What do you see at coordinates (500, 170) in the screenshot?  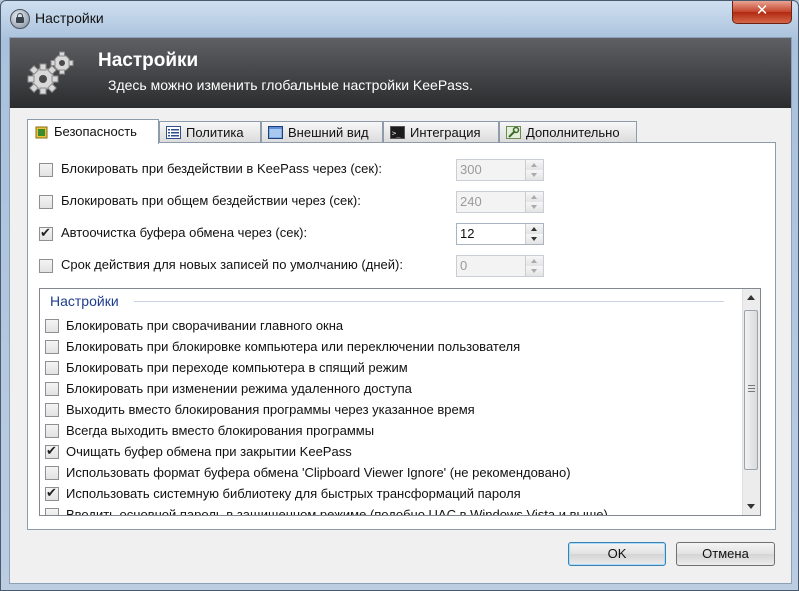 I see `keepass-idle-seconds-spinner: 300` at bounding box center [500, 170].